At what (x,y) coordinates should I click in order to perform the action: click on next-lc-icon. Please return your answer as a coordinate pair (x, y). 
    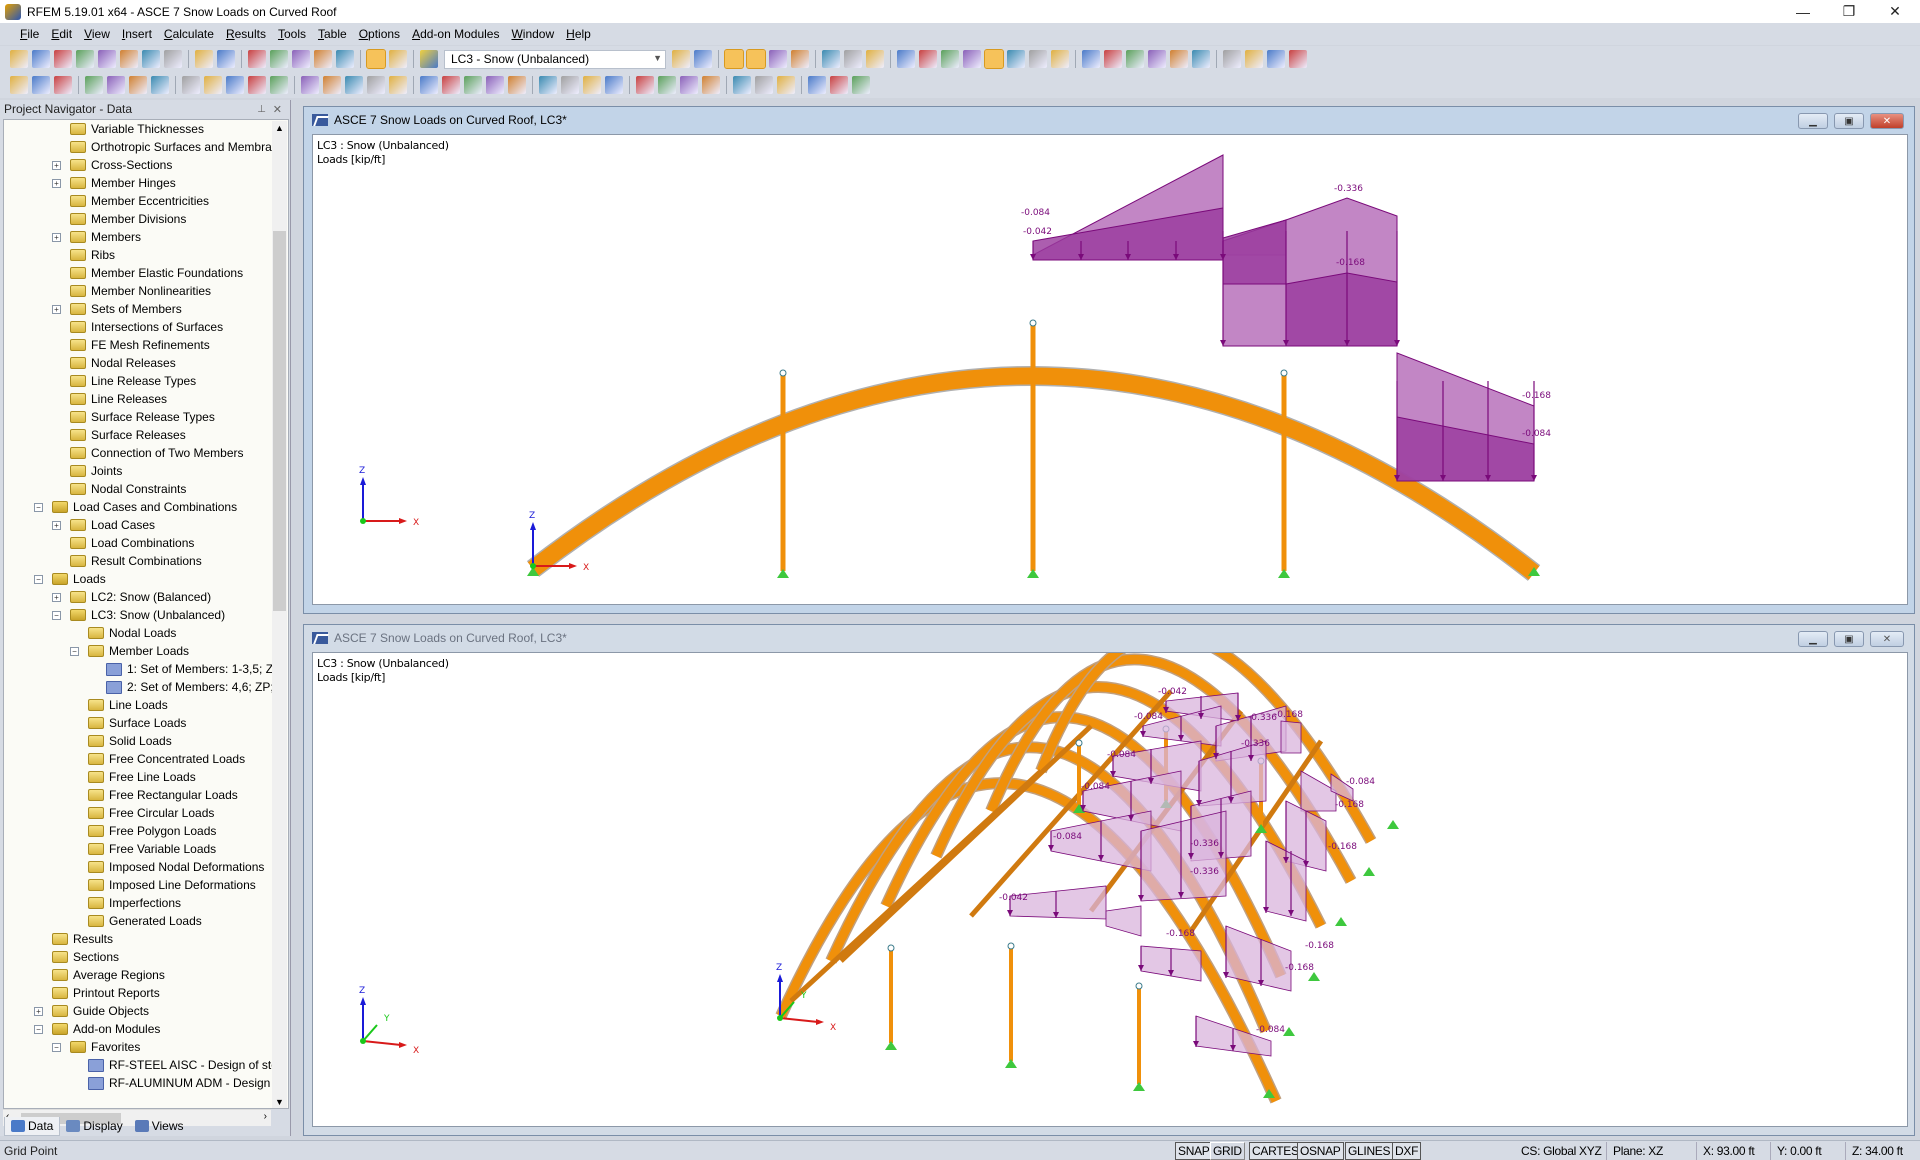
    Looking at the image, I should click on (703, 59).